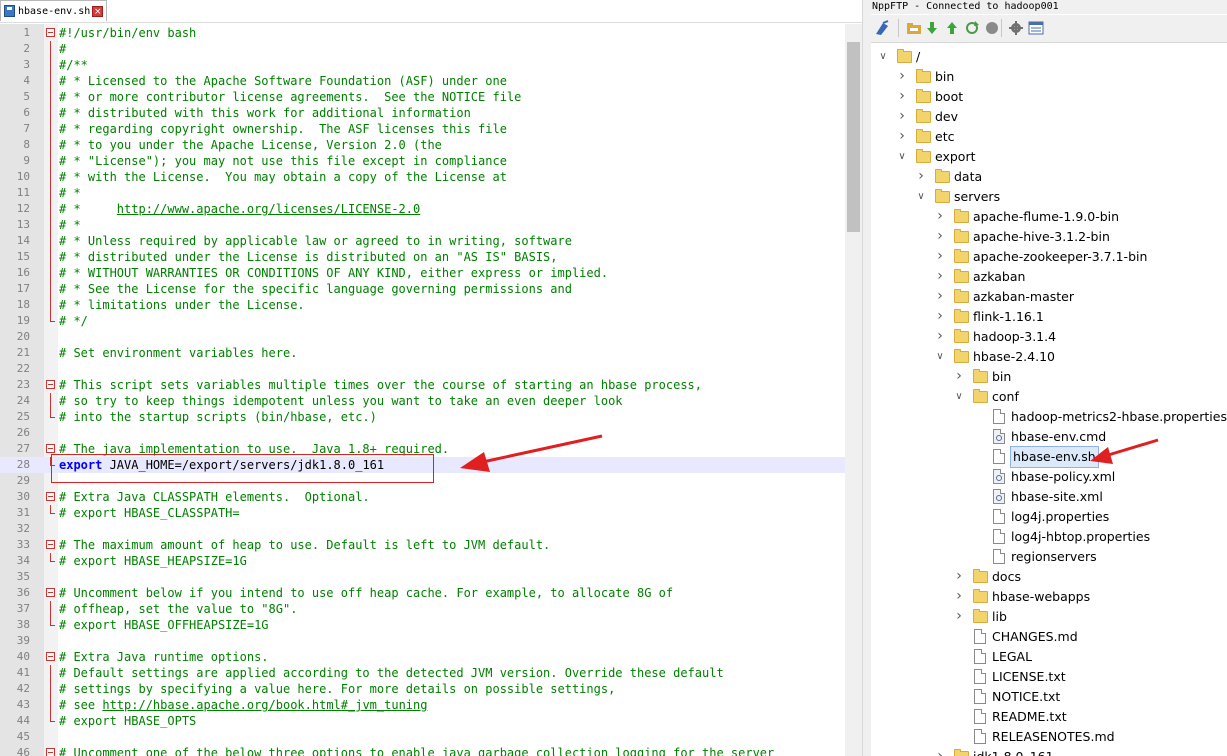 This screenshot has height=756, width=1227. I want to click on tree-file-readme-txt: README.txt, so click(1049, 717).